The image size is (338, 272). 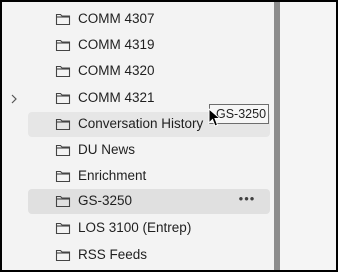 I want to click on folder-item-comm-4307: COMM 4307, so click(x=149, y=19).